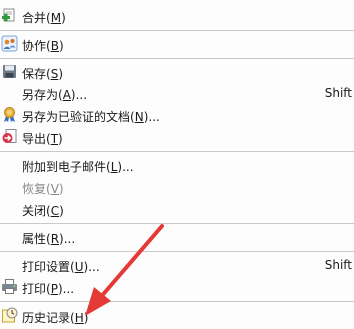 The width and height of the screenshot is (354, 329). What do you see at coordinates (79, 267) in the screenshot?
I see `menu-accelerator: U` at bounding box center [79, 267].